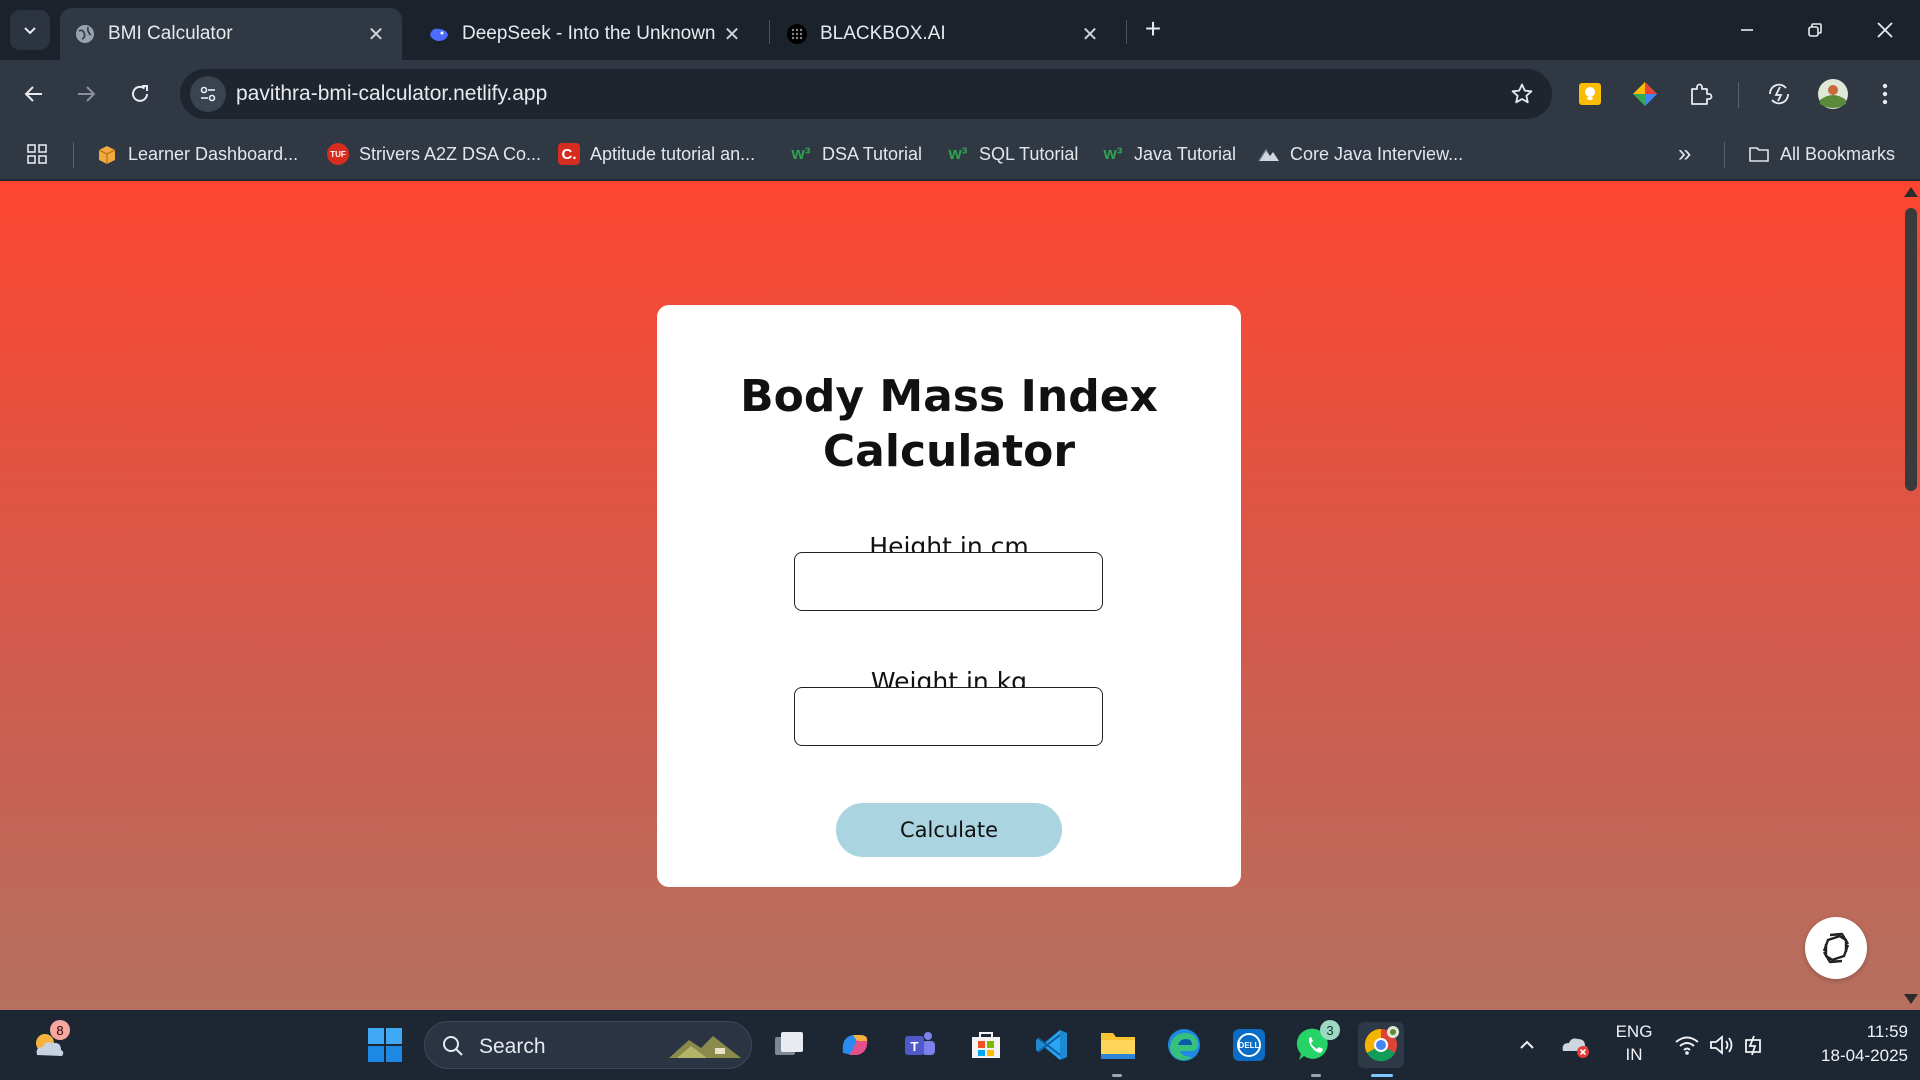 This screenshot has height=1080, width=1920. I want to click on onedrive-status, so click(1575, 1045).